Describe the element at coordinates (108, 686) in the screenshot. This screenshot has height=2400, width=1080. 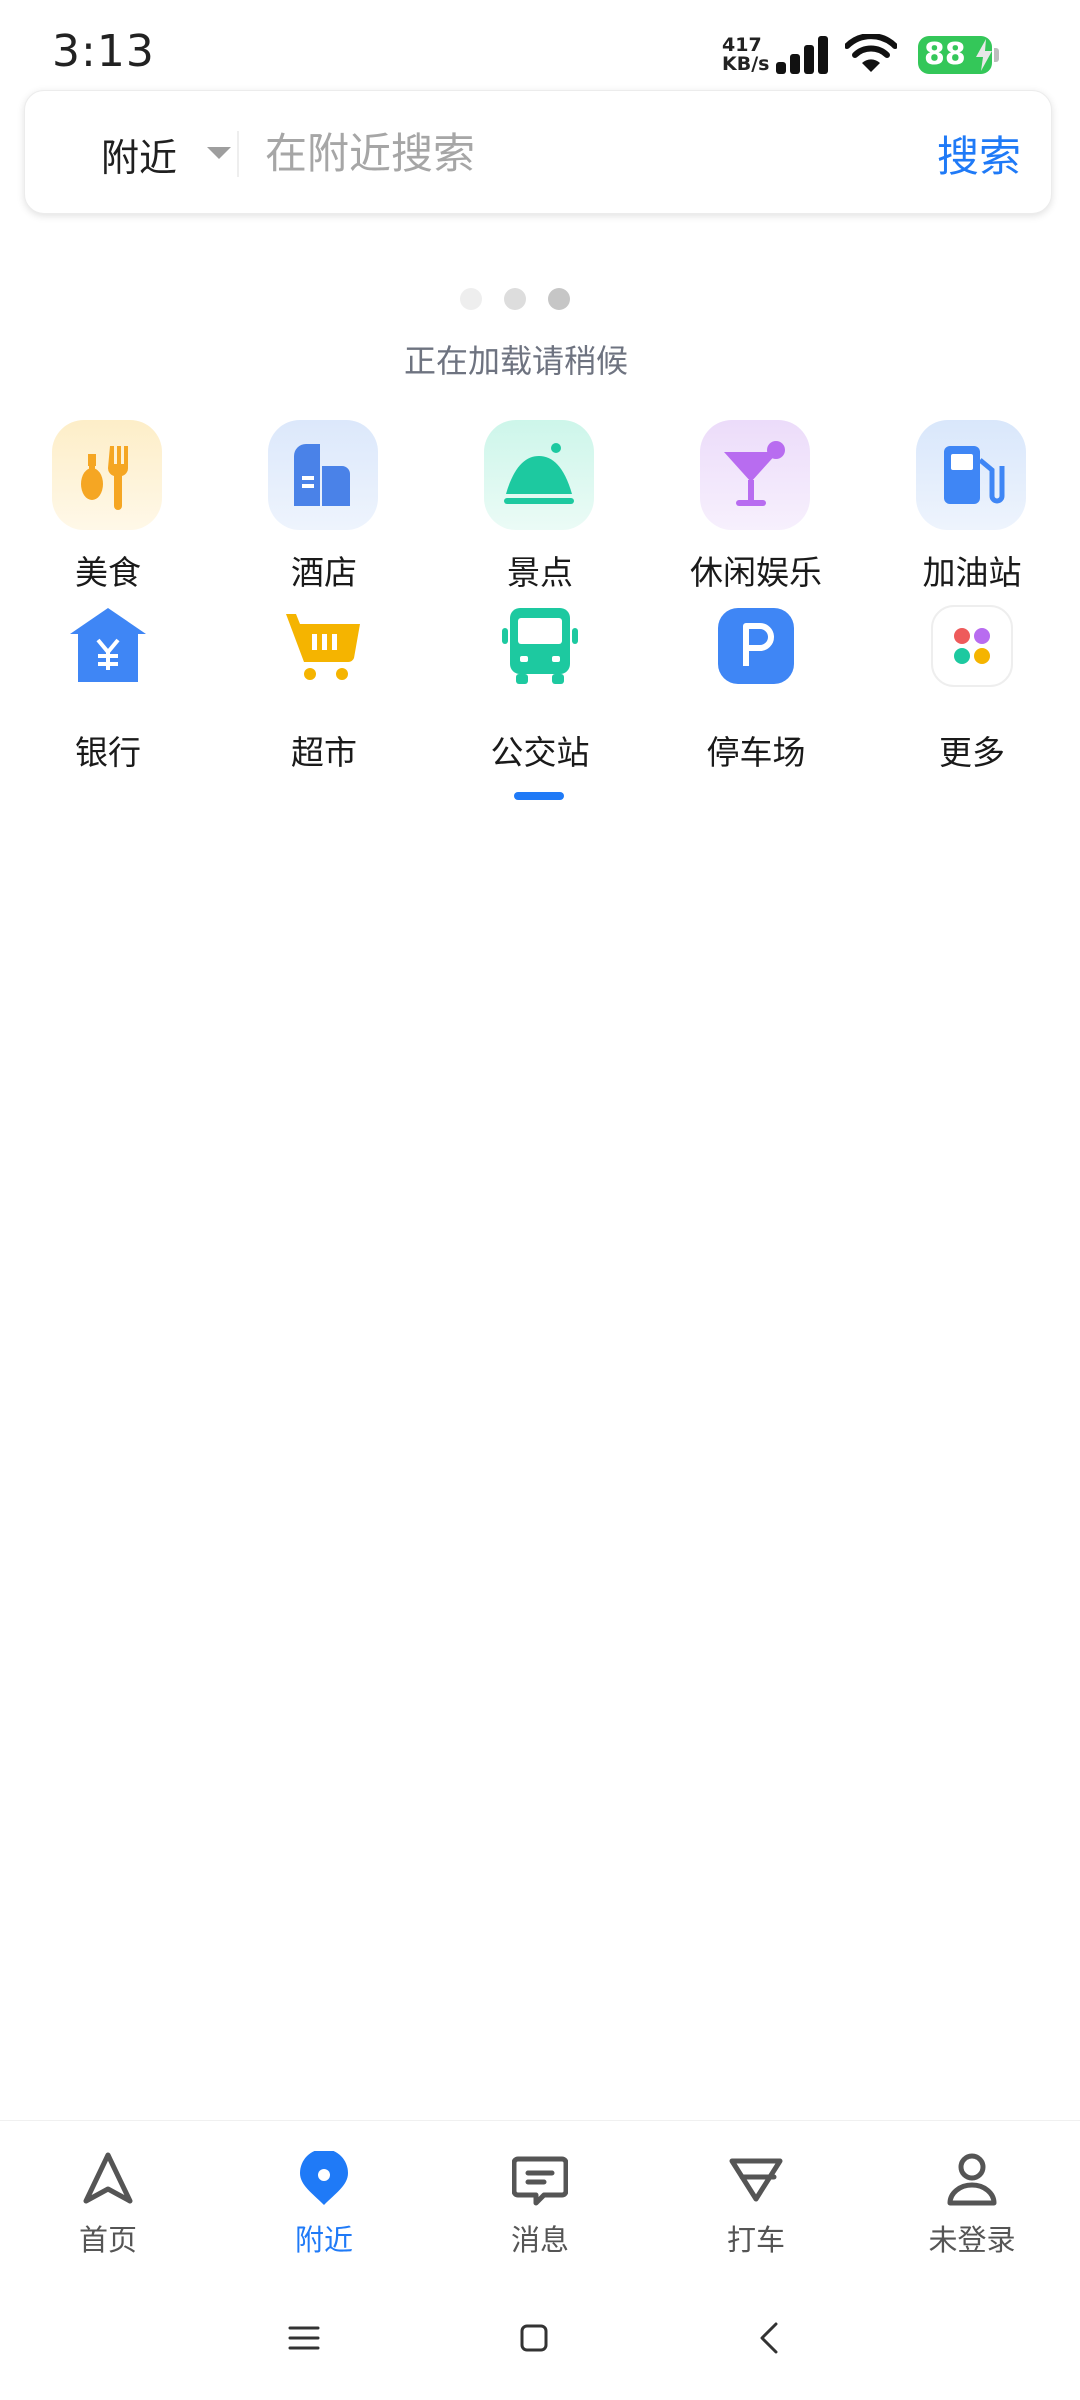
I see `category-bank: 银行` at that location.